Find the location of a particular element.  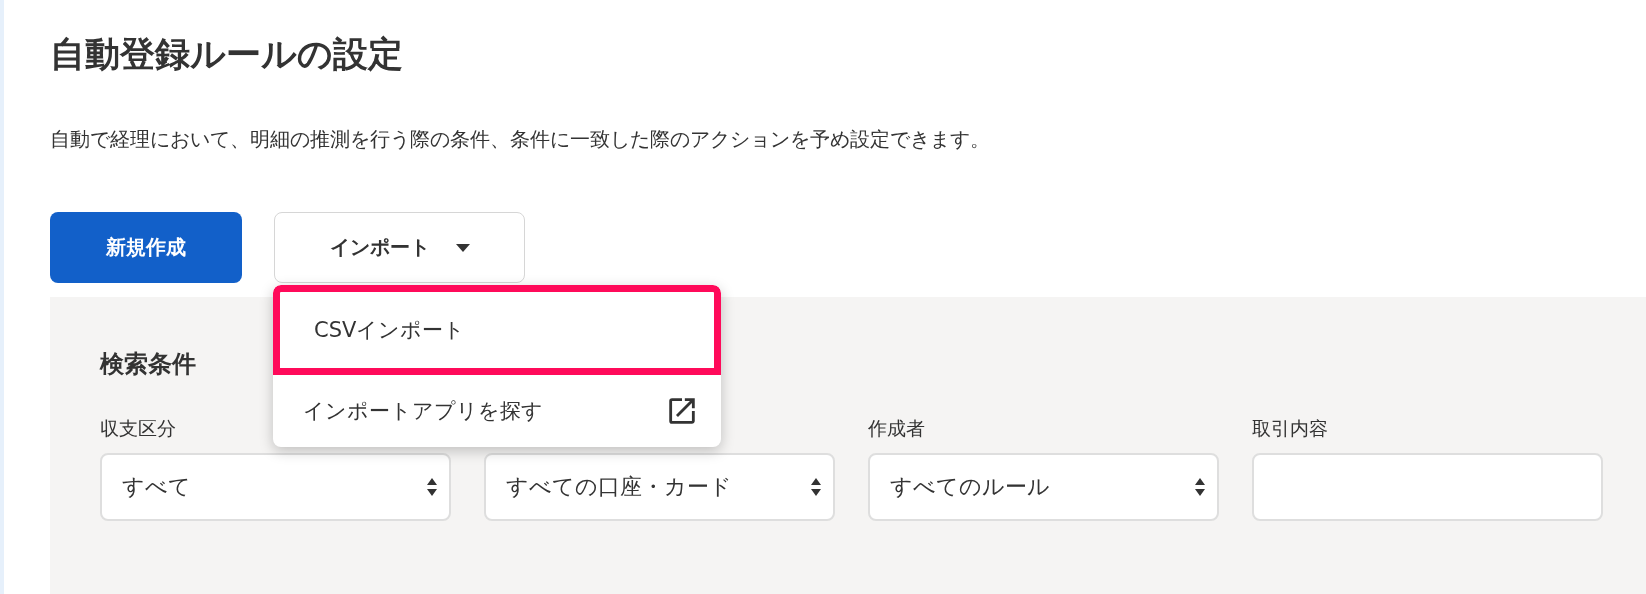

filter-label: 作成者 is located at coordinates (896, 428).